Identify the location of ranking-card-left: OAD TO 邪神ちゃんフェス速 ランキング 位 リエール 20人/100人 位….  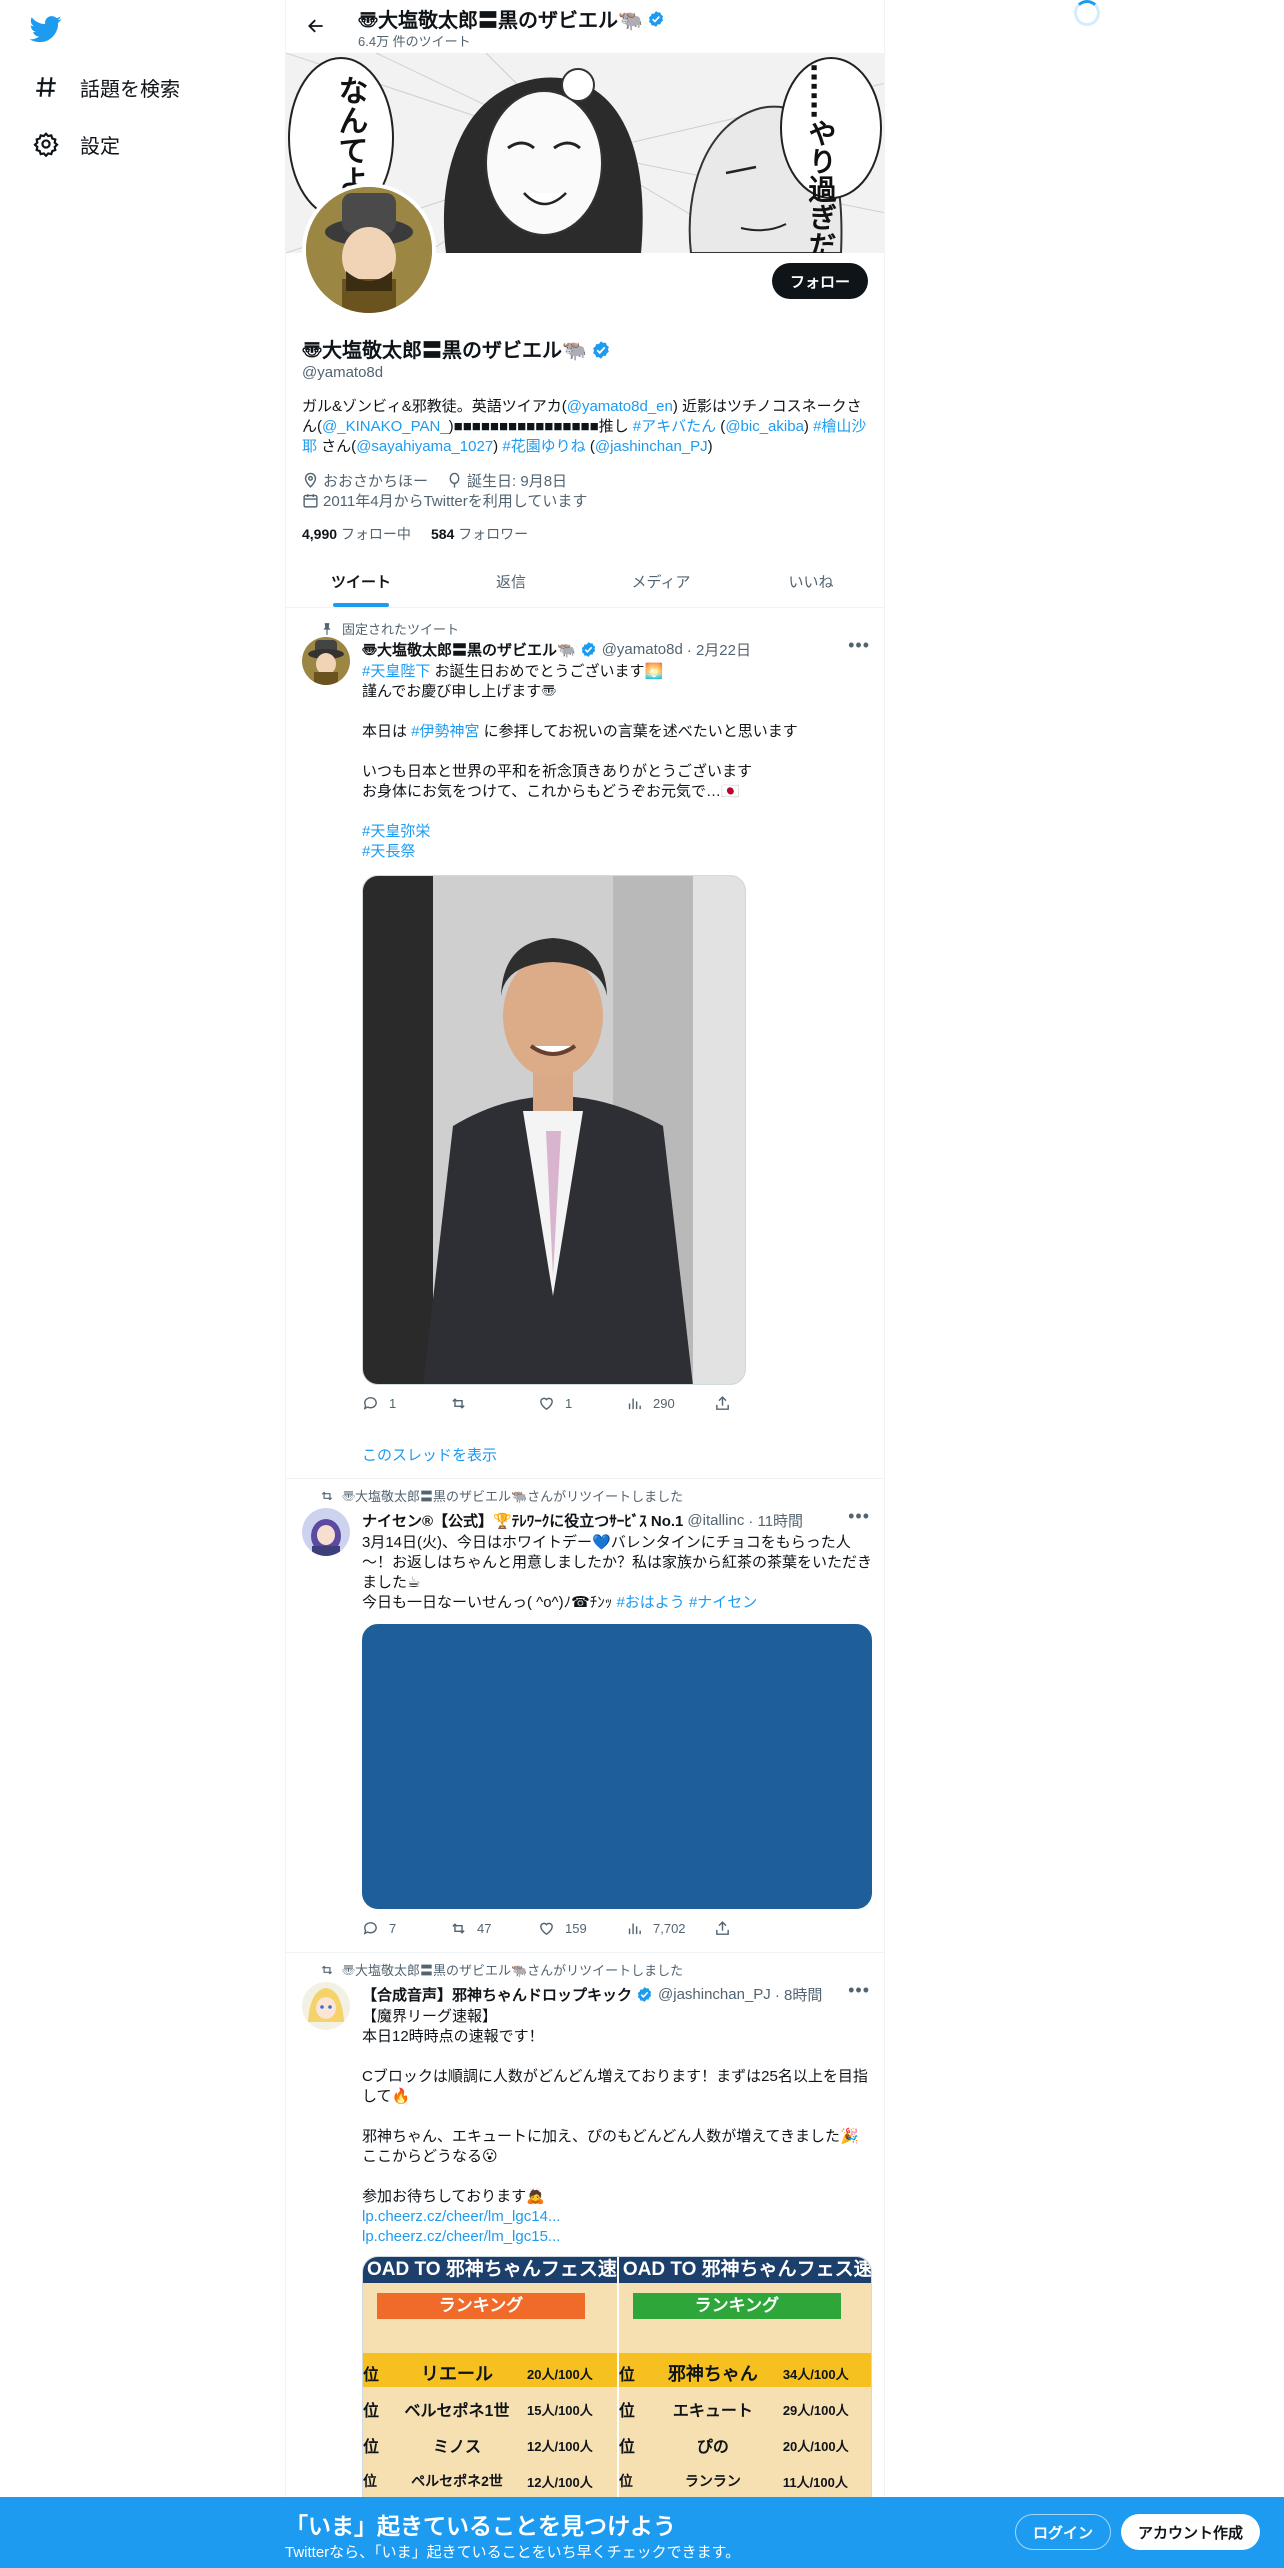
(490, 2378).